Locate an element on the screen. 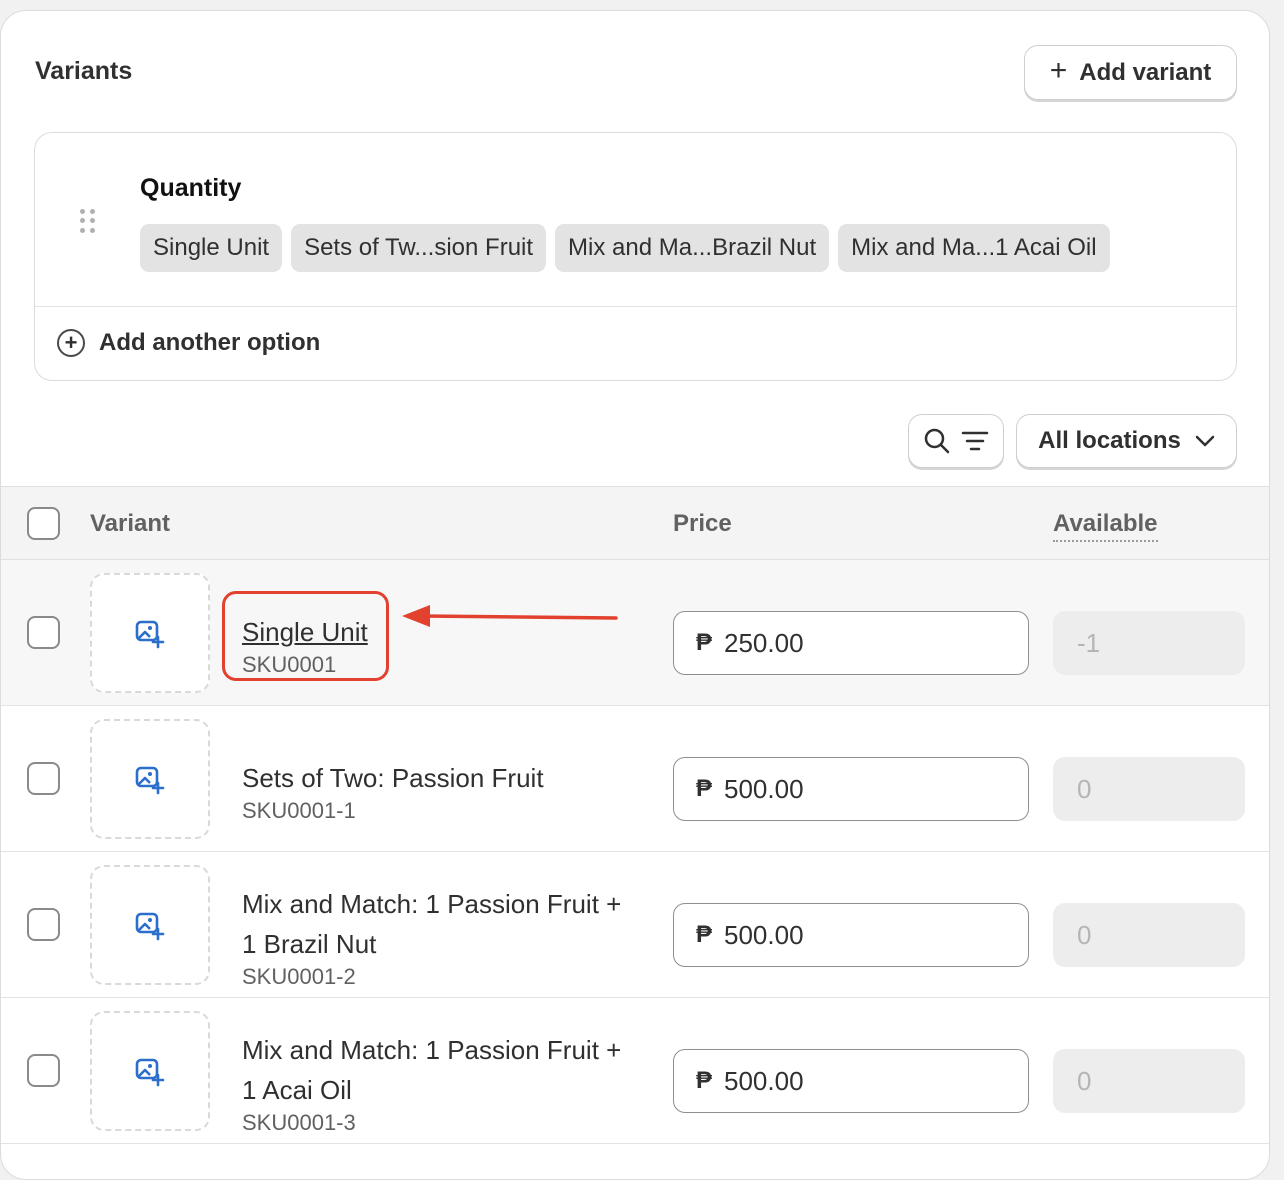 The image size is (1284, 1180). drag-handle-icon is located at coordinates (88, 221).